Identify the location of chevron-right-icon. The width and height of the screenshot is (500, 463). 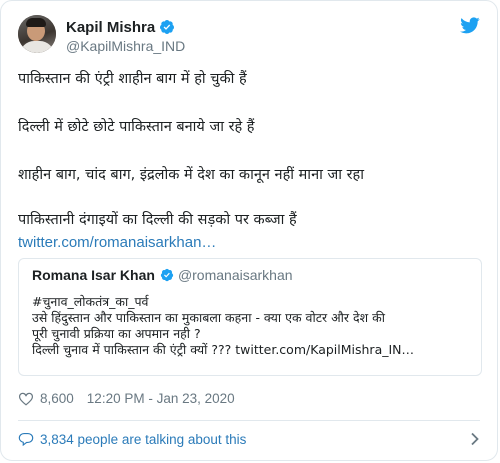
(475, 439).